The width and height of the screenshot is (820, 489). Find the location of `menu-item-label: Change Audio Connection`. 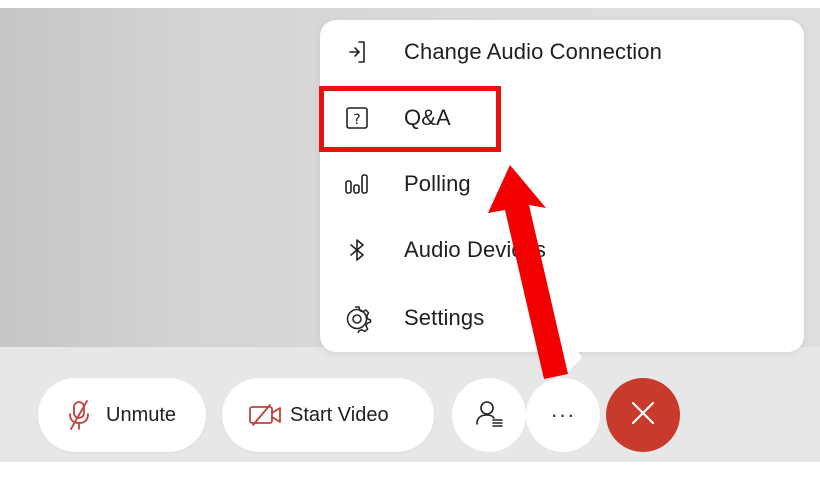

menu-item-label: Change Audio Connection is located at coordinates (533, 51).